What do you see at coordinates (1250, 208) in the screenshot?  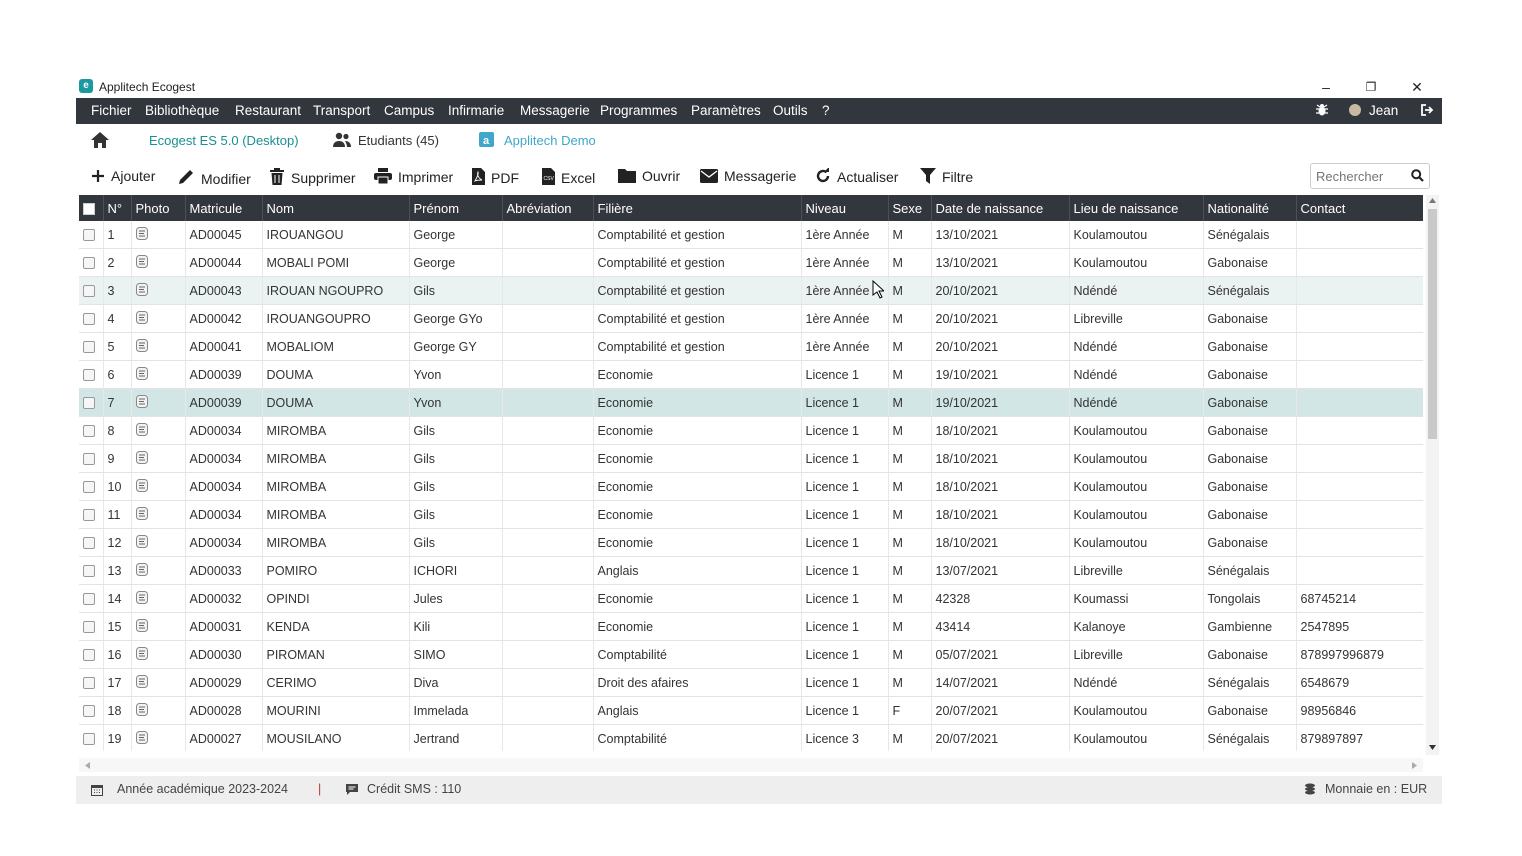 I see `column-header: Nationalité` at bounding box center [1250, 208].